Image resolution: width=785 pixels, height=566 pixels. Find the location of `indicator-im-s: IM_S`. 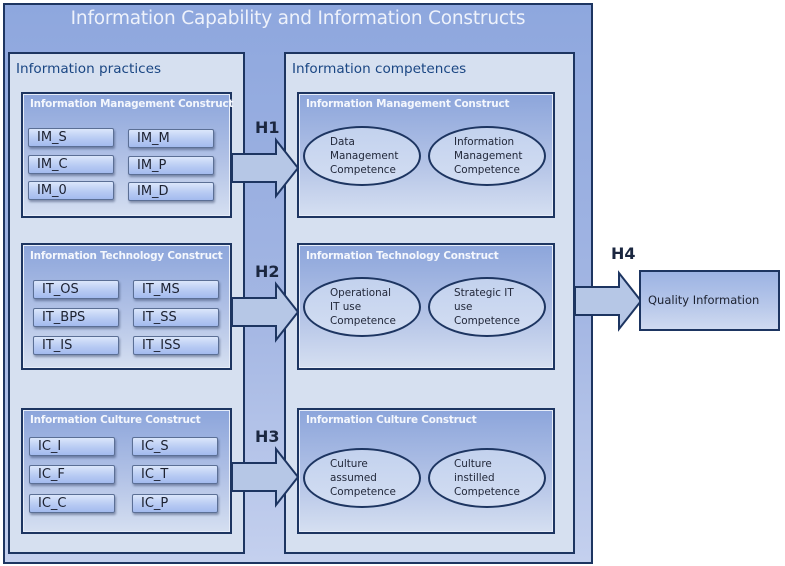

indicator-im-s: IM_S is located at coordinates (71, 137).